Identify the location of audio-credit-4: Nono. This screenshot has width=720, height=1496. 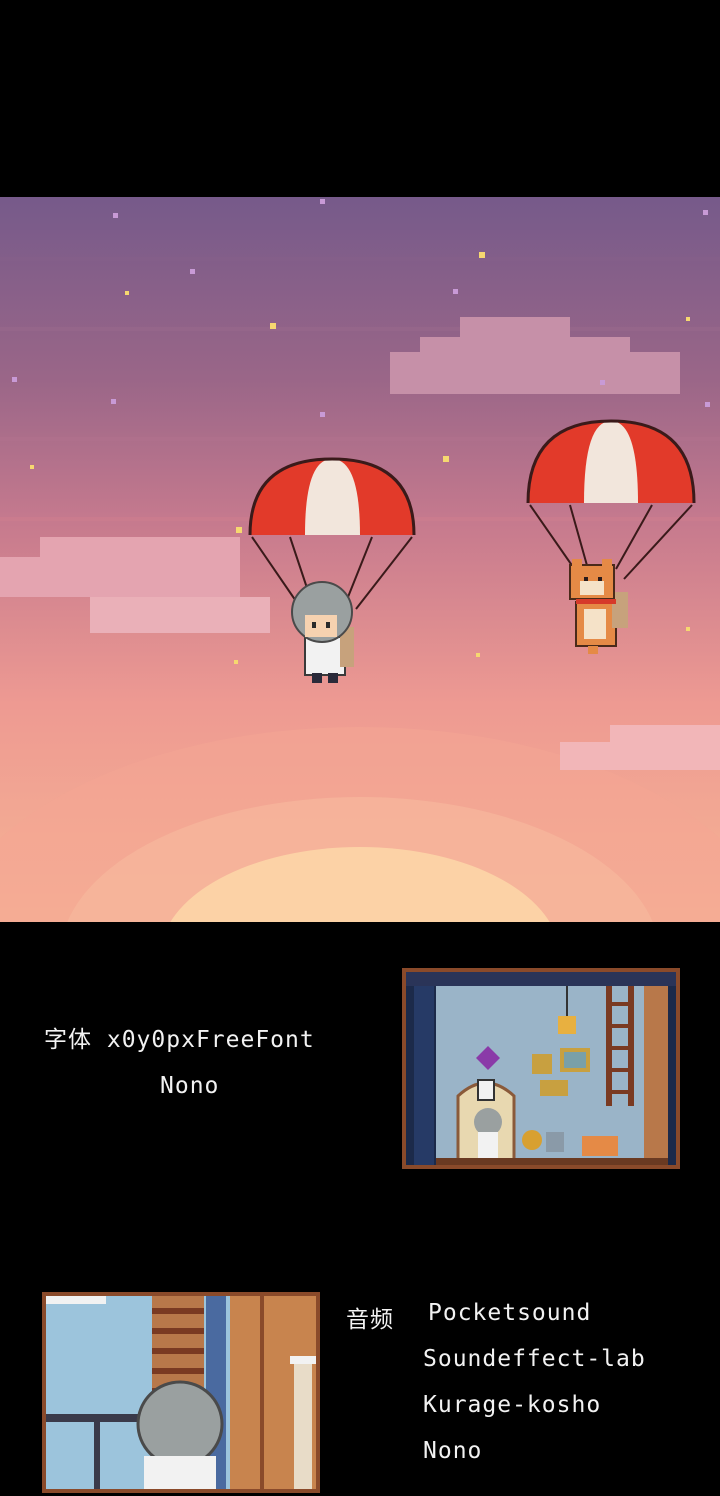
(453, 1451).